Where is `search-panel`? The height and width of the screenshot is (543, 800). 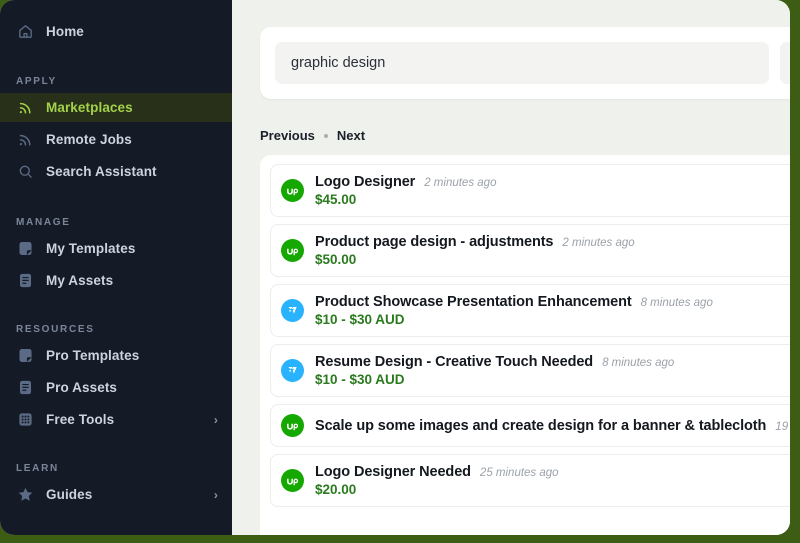 search-panel is located at coordinates (525, 63).